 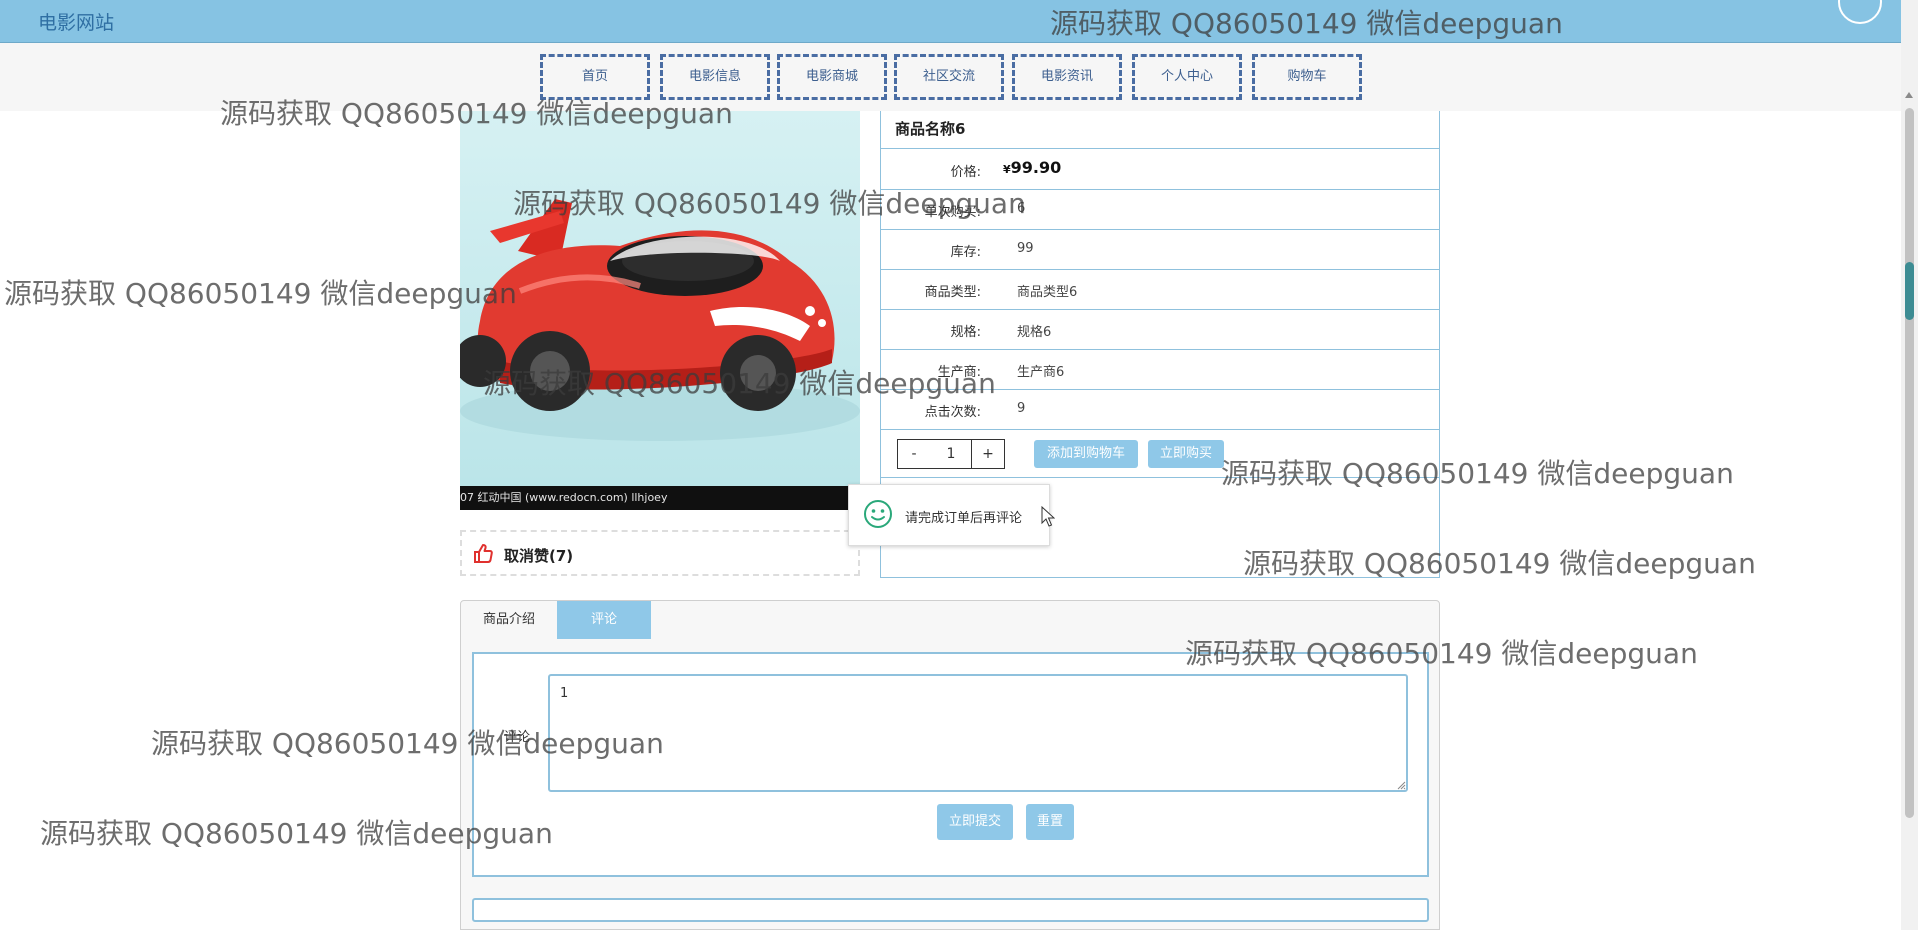 I want to click on price-label: 价格:, so click(x=965, y=172).